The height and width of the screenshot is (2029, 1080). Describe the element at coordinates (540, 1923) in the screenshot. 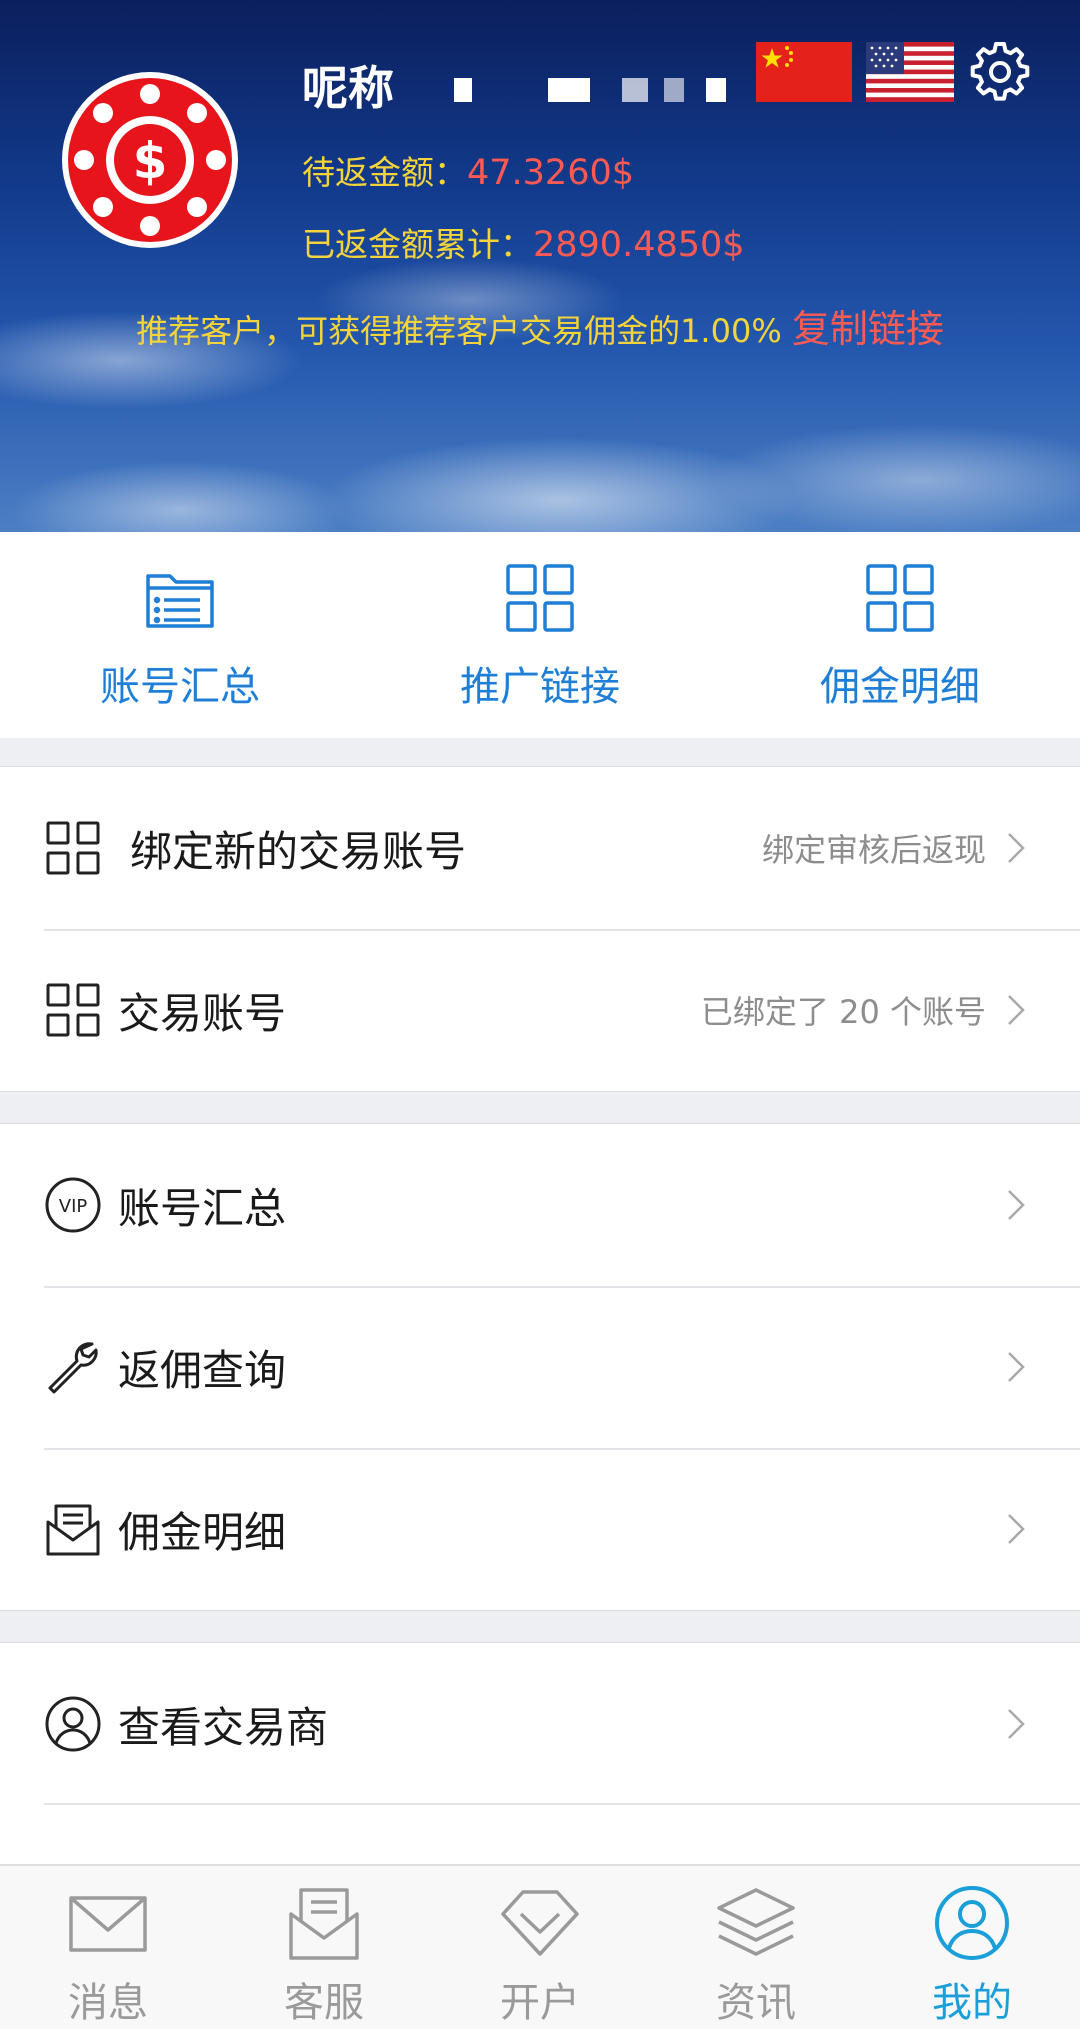

I see `diamond-icon` at that location.